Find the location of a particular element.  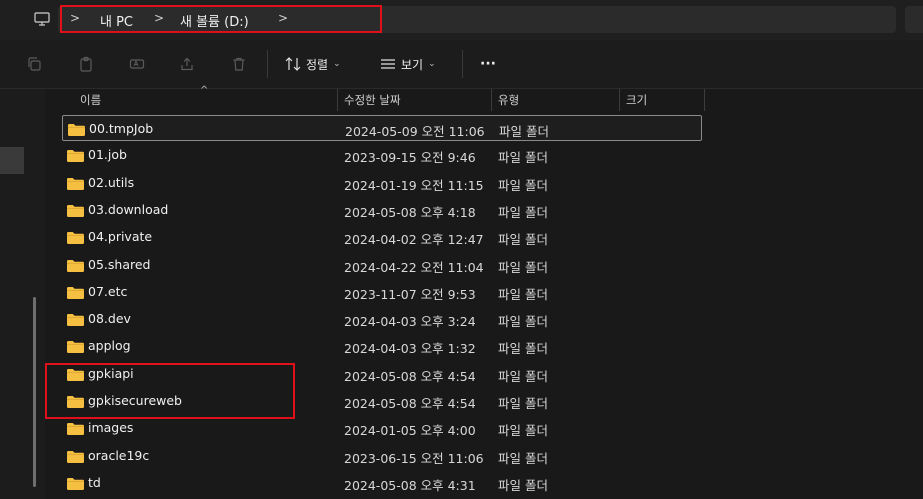

column-header-type: 유형 is located at coordinates (508, 100).